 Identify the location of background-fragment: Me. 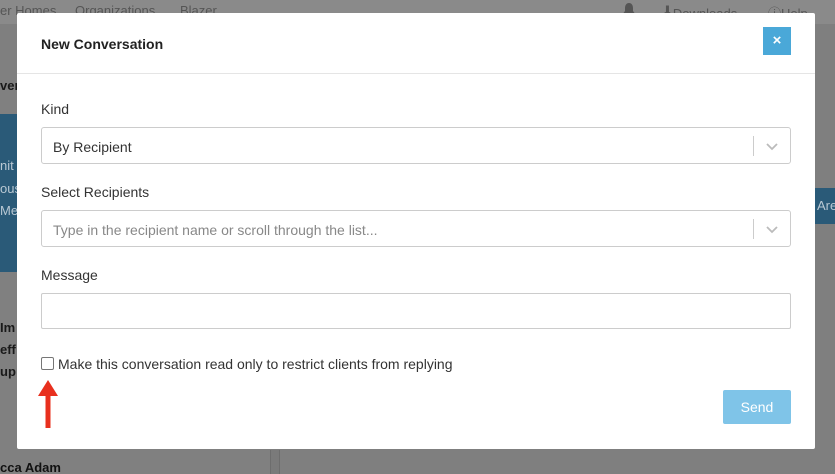
(9, 210).